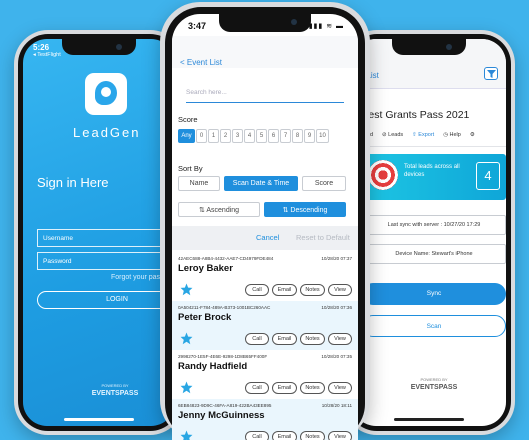 The image size is (529, 440). What do you see at coordinates (225, 136) in the screenshot?
I see `score-2: 2` at bounding box center [225, 136].